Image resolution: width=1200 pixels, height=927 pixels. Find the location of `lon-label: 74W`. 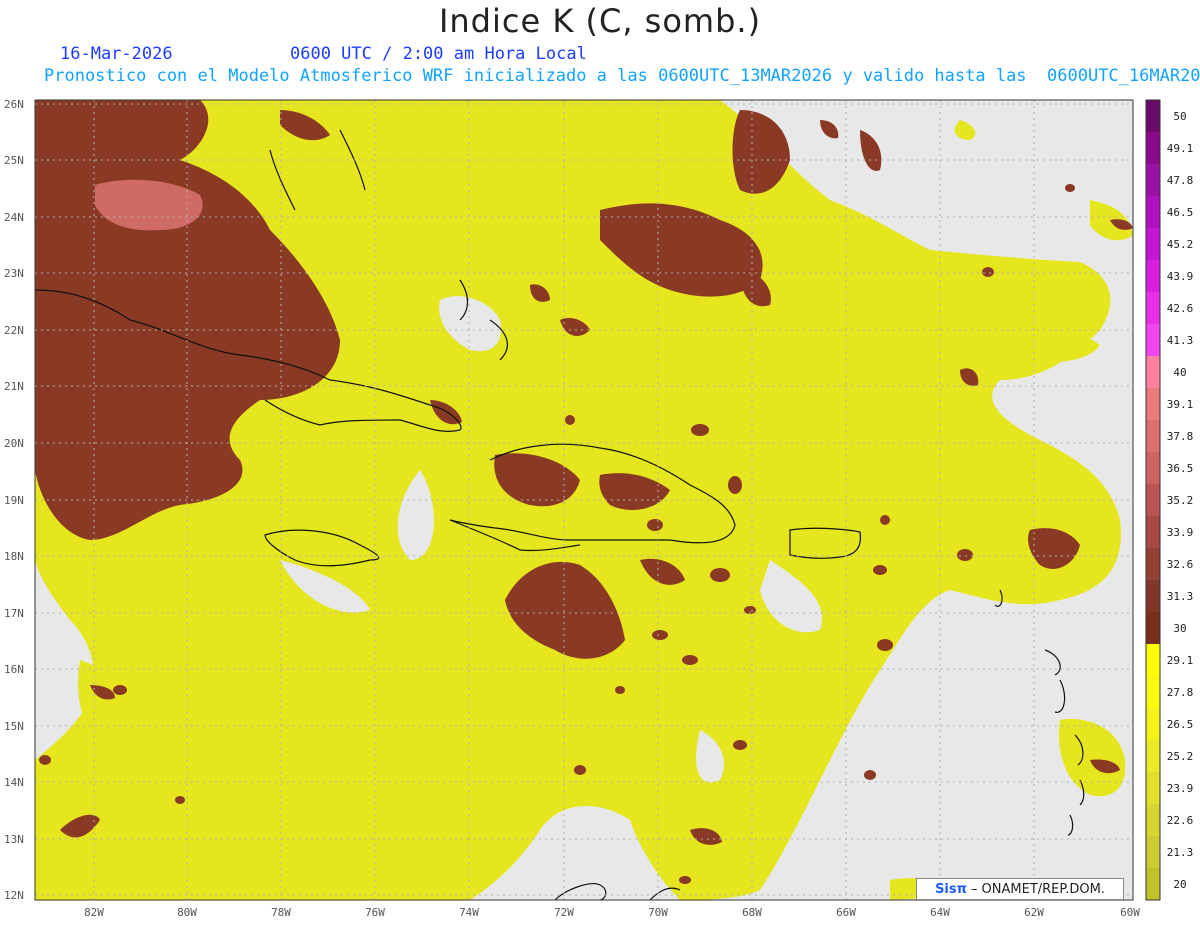

lon-label: 74W is located at coordinates (469, 912).